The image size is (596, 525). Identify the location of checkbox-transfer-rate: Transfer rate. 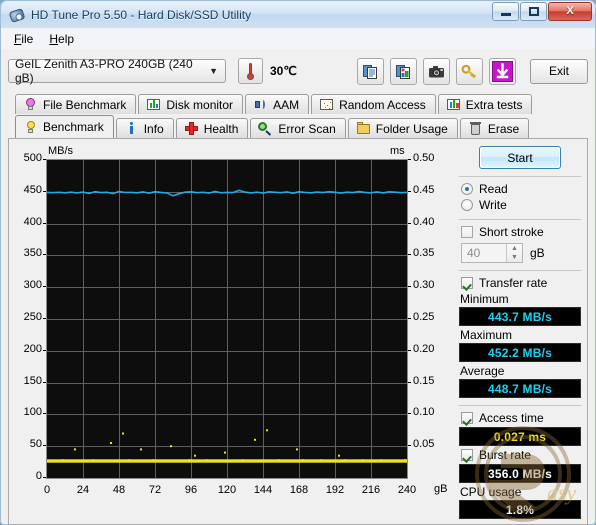
(521, 283).